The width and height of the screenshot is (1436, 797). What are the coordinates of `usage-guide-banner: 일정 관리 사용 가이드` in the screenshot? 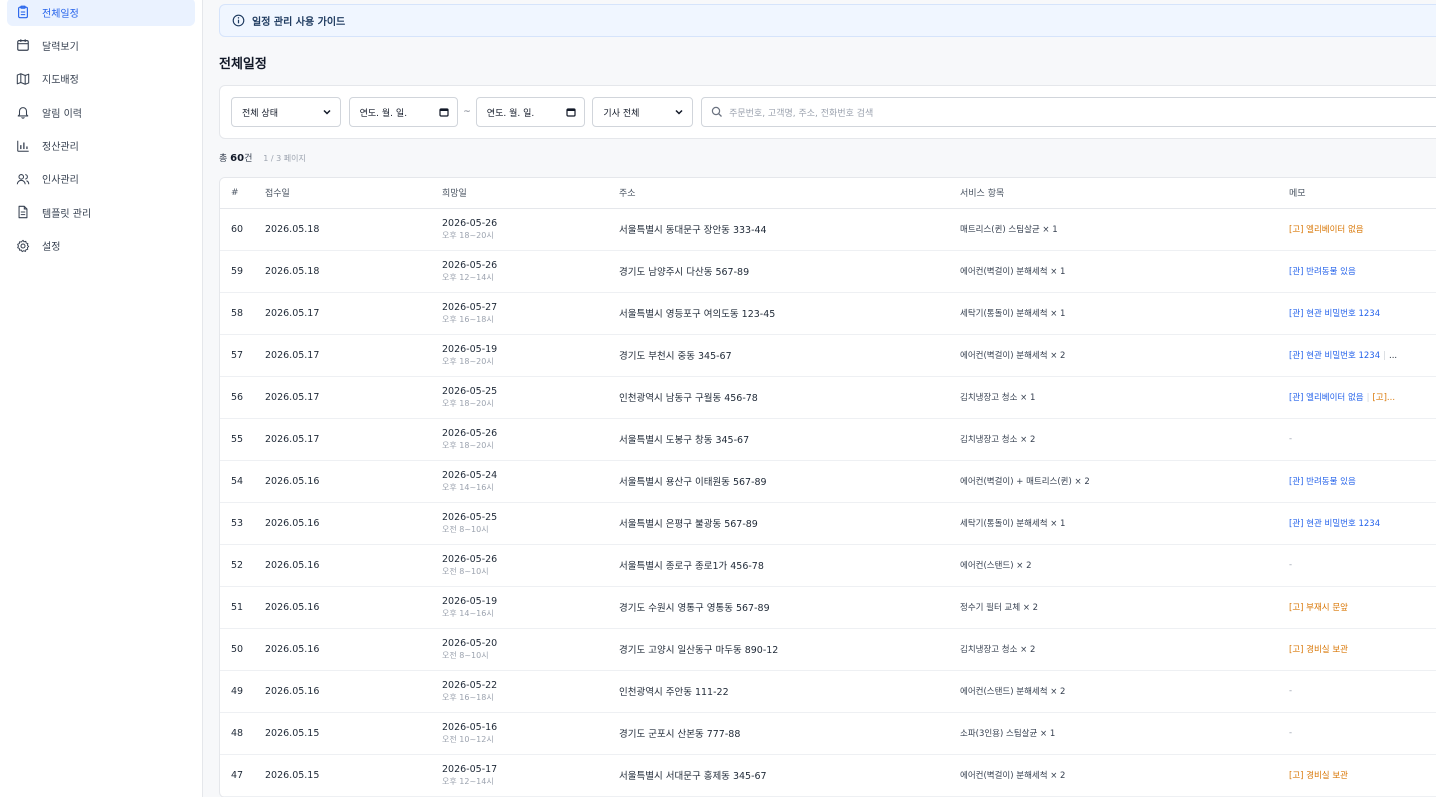 It's located at (827, 20).